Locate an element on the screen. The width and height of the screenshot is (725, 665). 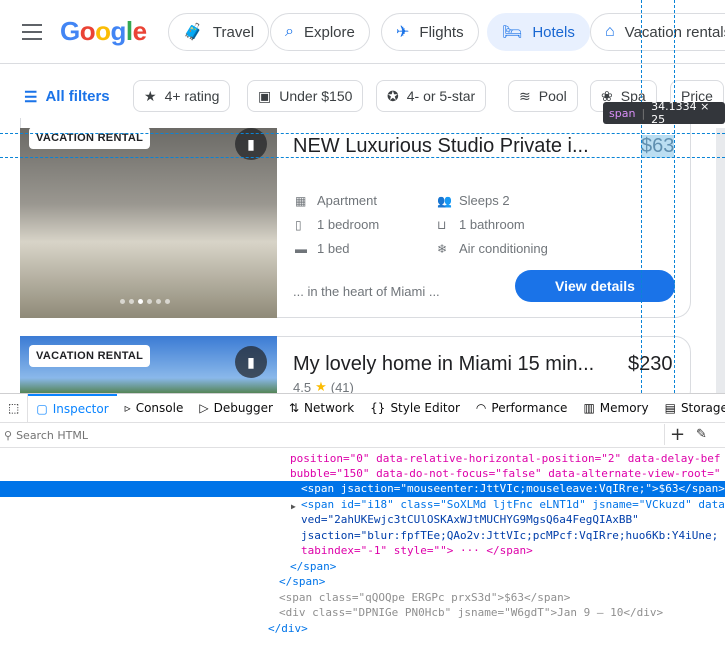
filter-pool: ≋ Pool is located at coordinates (543, 96).